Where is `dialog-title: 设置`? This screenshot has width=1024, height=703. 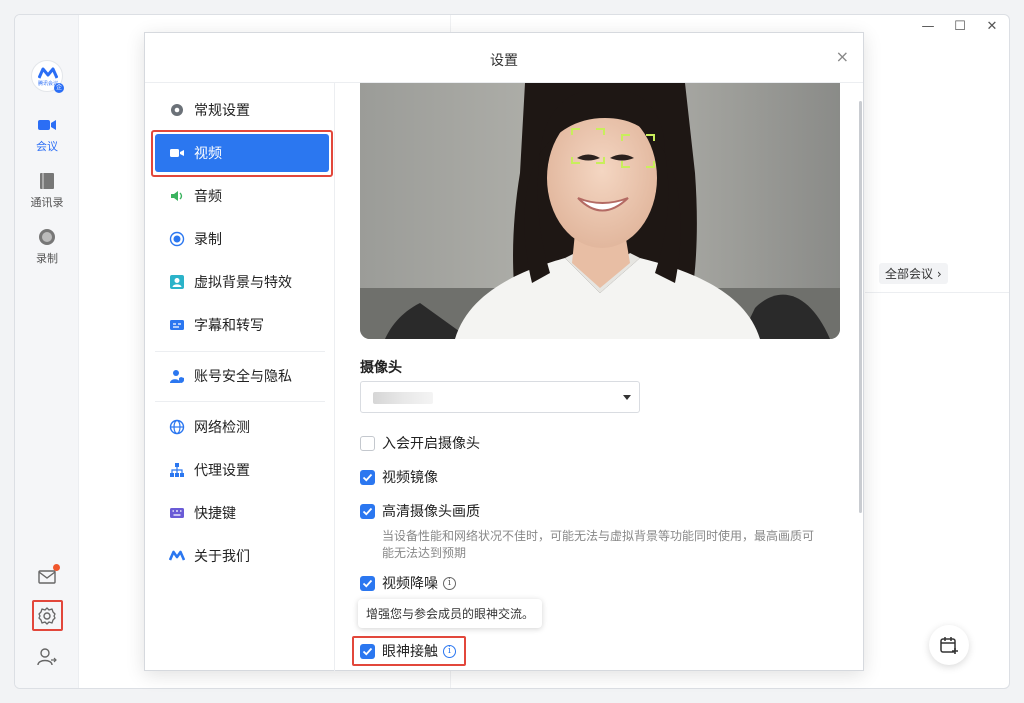 dialog-title: 设置 is located at coordinates (504, 61).